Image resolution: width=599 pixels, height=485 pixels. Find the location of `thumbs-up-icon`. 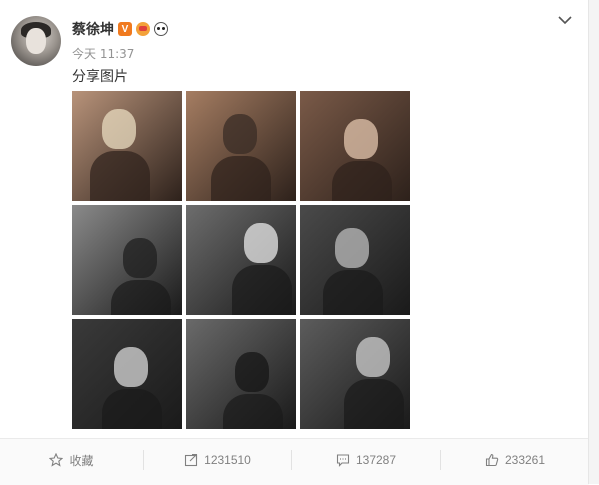

thumbs-up-icon is located at coordinates (492, 460).